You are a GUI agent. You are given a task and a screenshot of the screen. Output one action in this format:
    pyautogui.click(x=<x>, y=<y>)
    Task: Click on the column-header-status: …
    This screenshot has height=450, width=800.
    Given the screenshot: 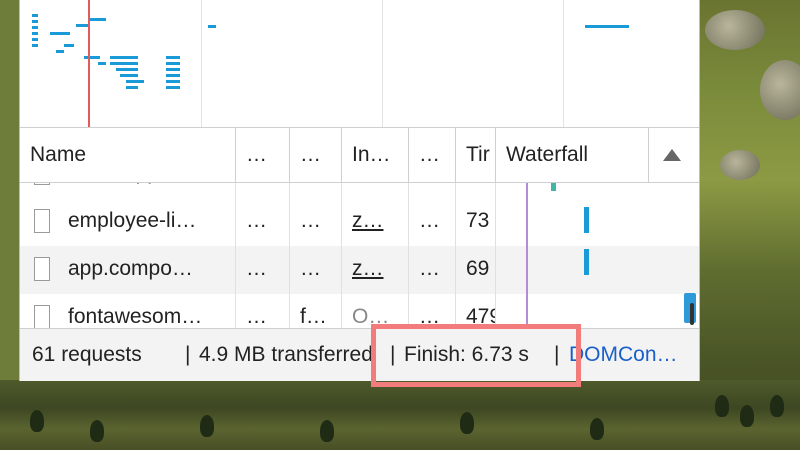 What is the action you would take?
    pyautogui.click(x=263, y=155)
    